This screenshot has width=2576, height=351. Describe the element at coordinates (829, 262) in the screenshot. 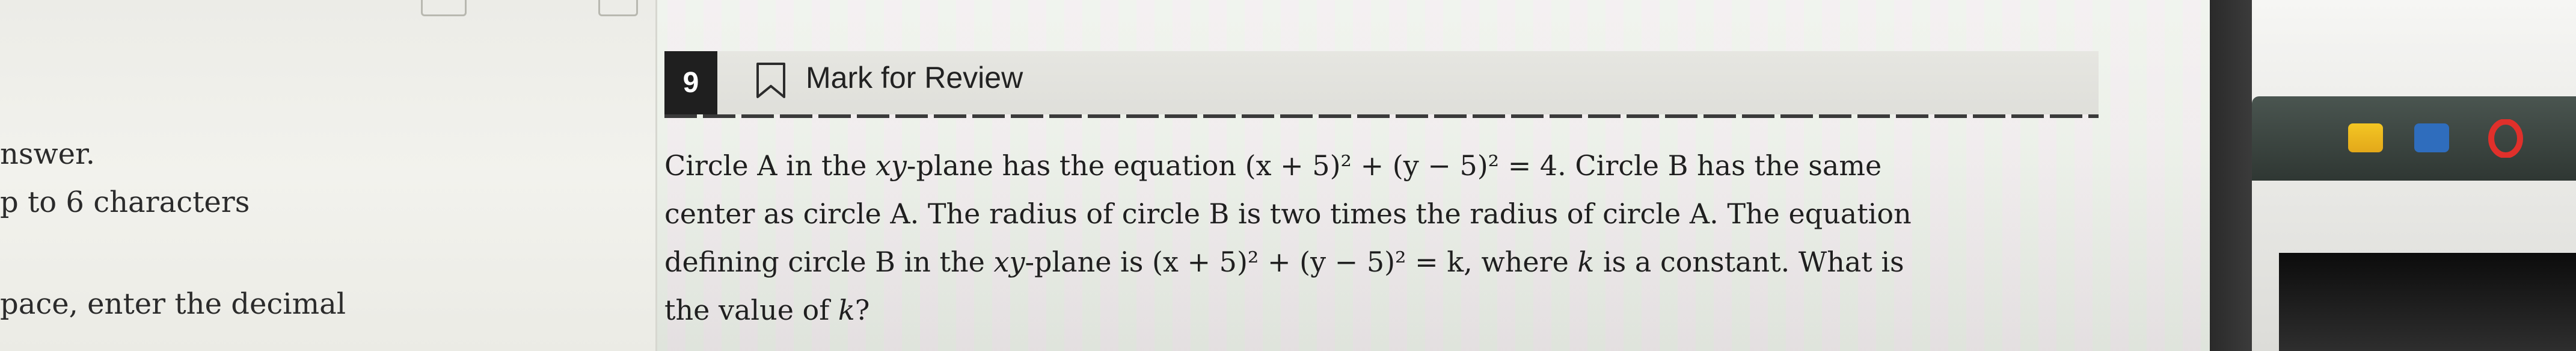

I see `text: defining circle B in the` at that location.